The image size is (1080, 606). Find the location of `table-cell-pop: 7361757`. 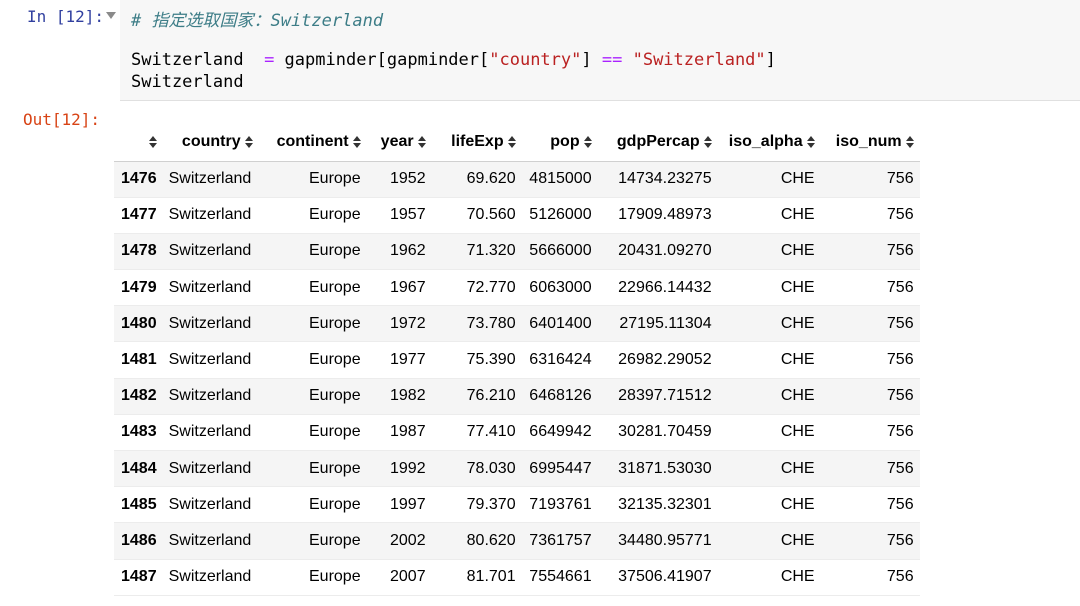

table-cell-pop: 7361757 is located at coordinates (560, 540).